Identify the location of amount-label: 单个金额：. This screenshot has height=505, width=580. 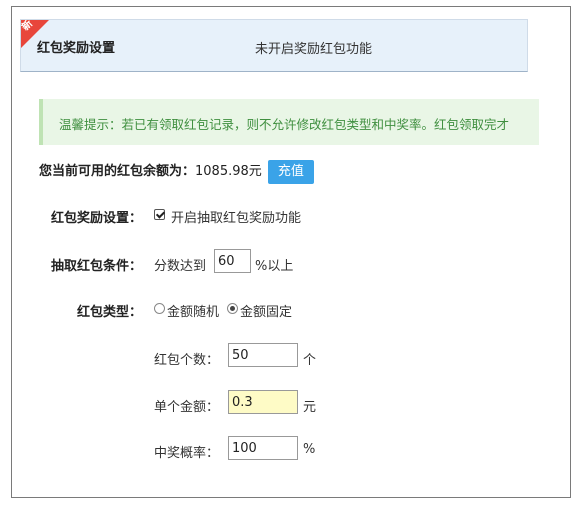
(187, 407).